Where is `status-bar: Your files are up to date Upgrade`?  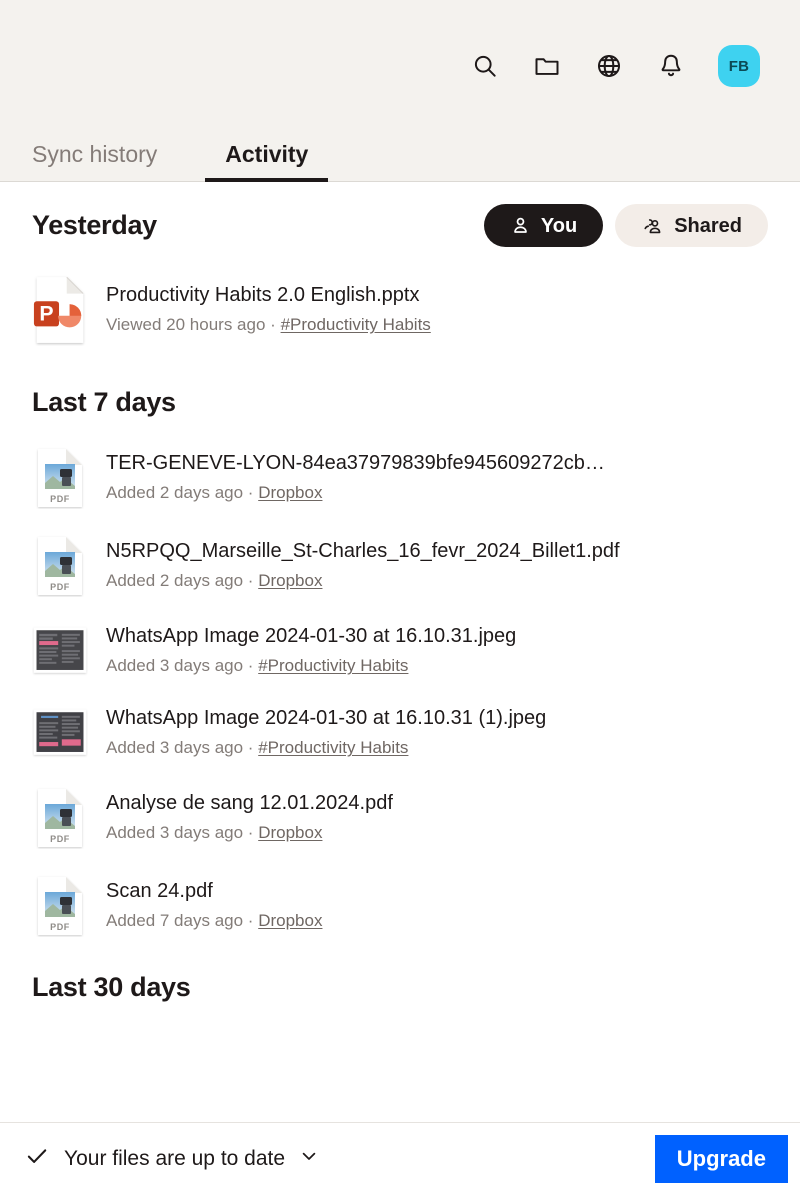
status-bar: Your files are up to date Upgrade is located at coordinates (400, 1158).